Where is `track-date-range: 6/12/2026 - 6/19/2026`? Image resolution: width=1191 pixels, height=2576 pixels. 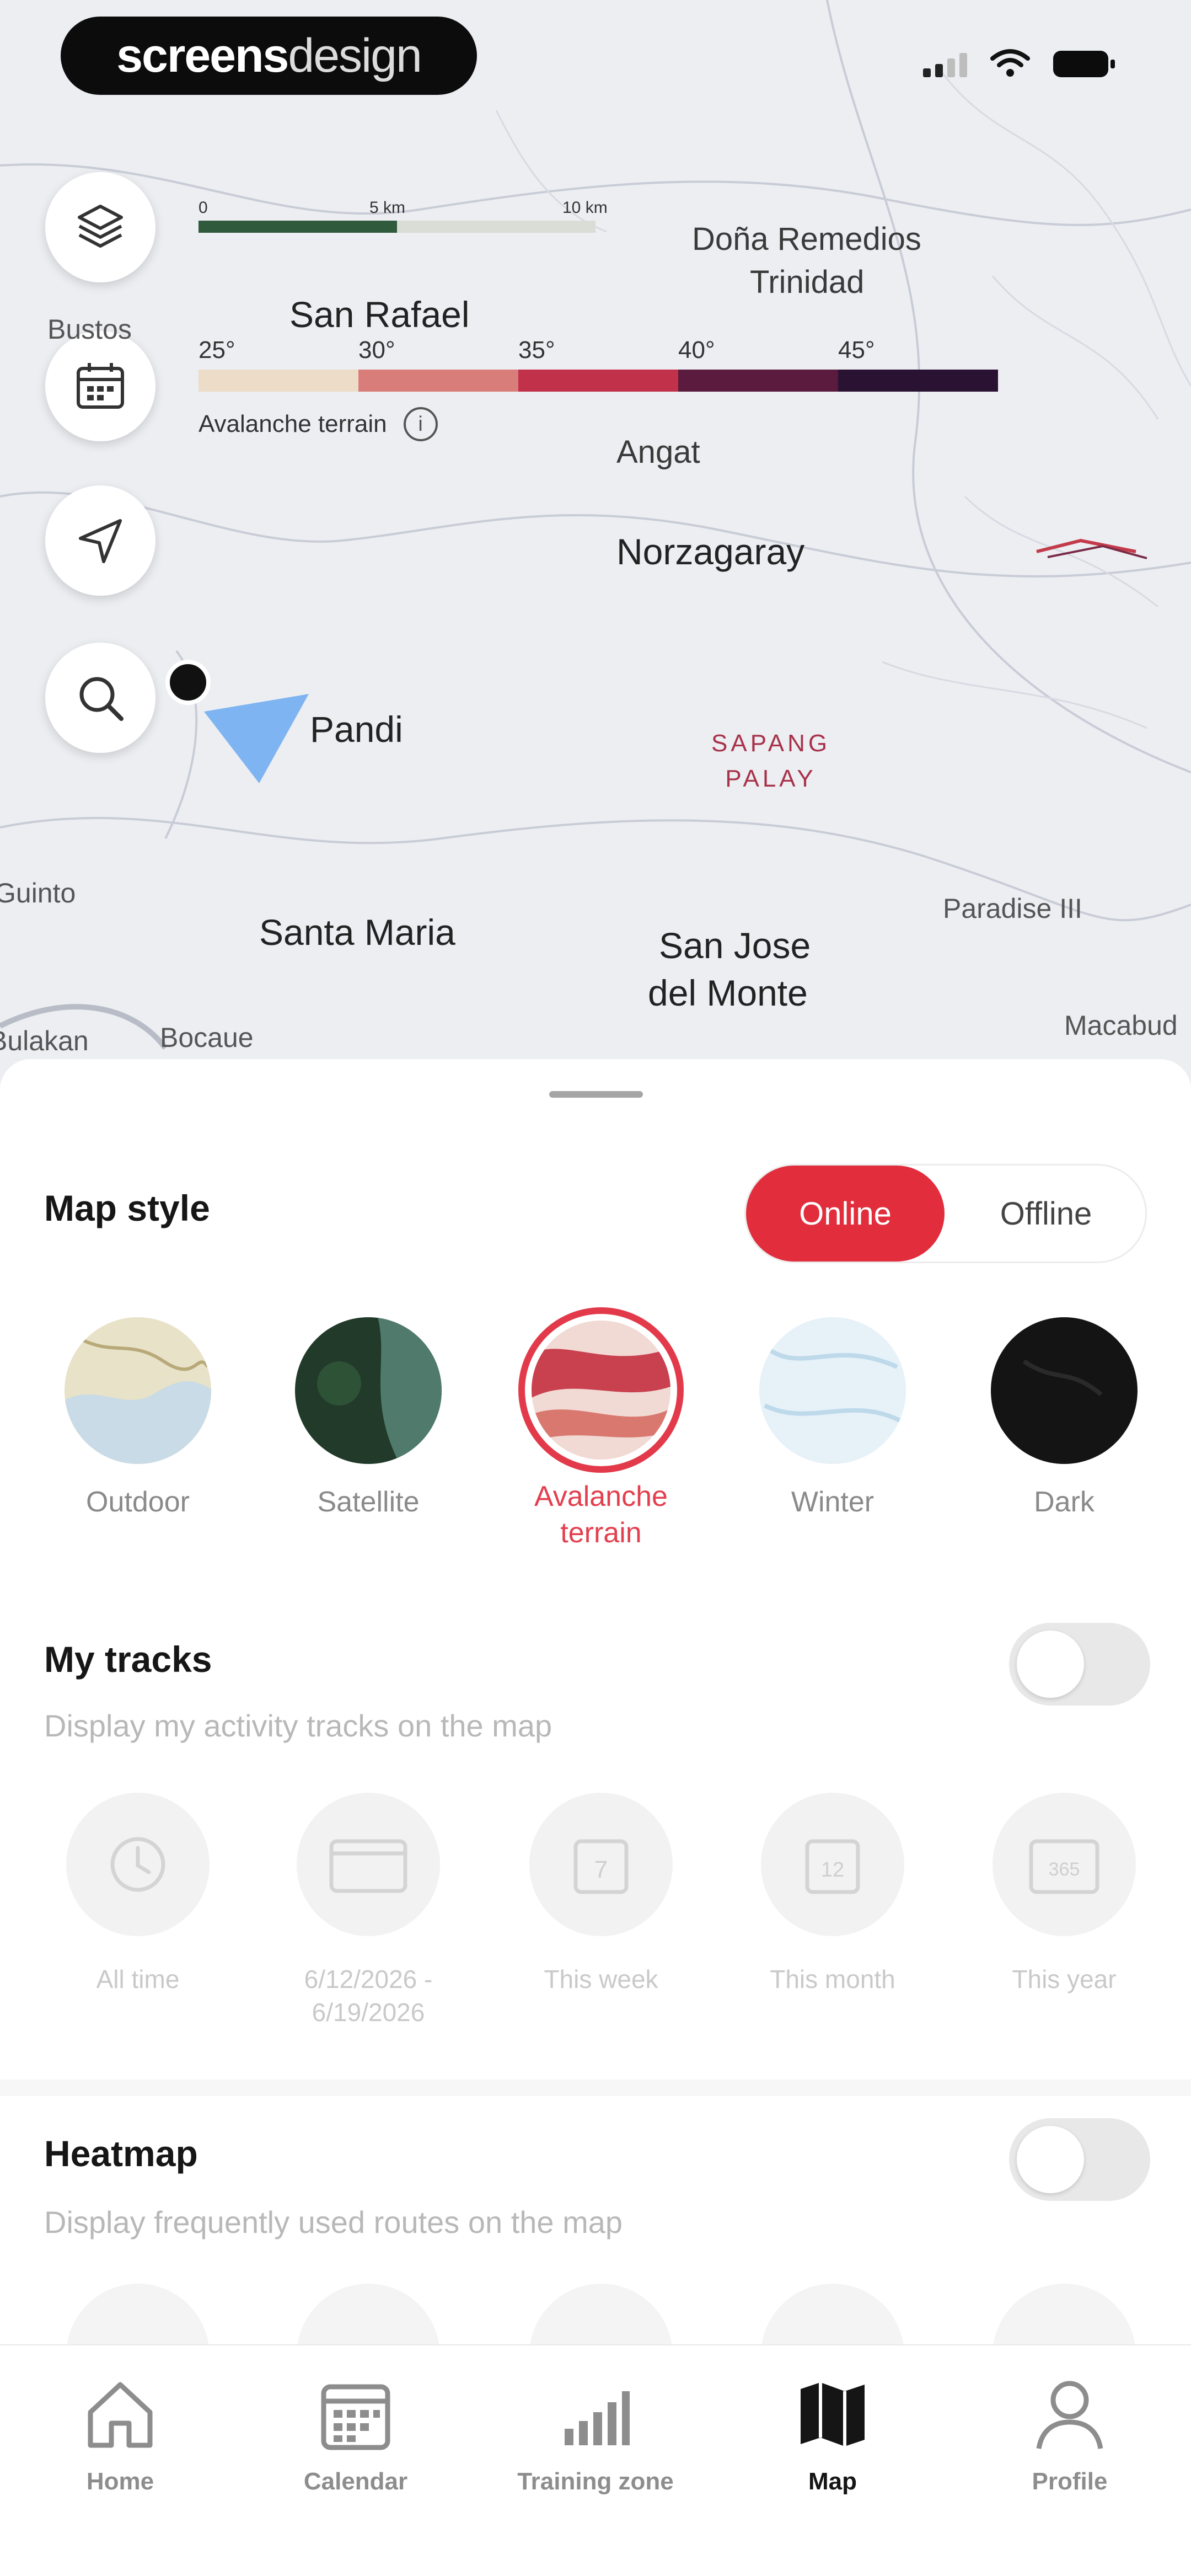
track-date-range: 6/12/2026 - 6/19/2026 is located at coordinates (368, 1911).